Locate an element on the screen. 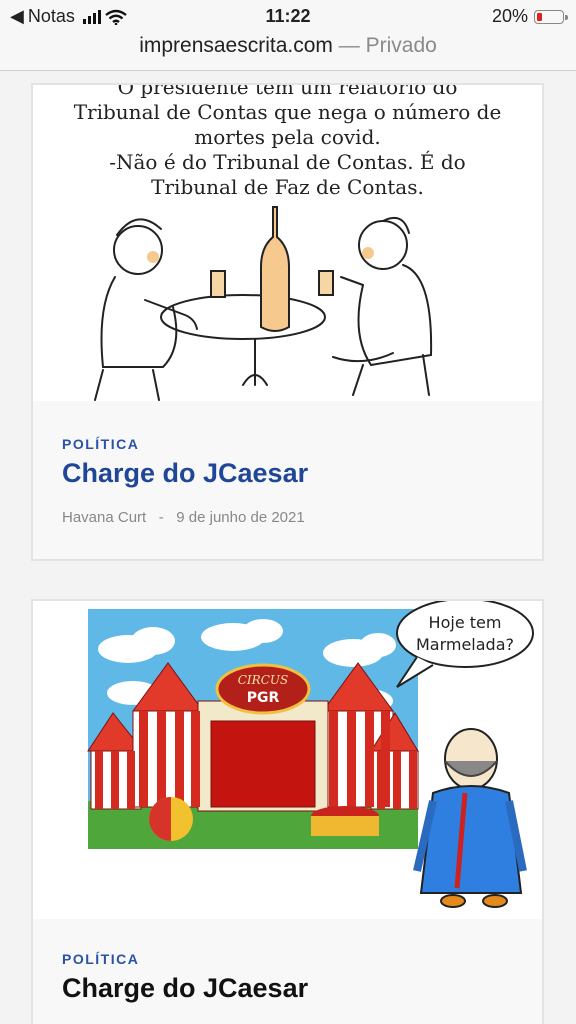 The image size is (576, 1024). clock: 11:22 is located at coordinates (288, 16).